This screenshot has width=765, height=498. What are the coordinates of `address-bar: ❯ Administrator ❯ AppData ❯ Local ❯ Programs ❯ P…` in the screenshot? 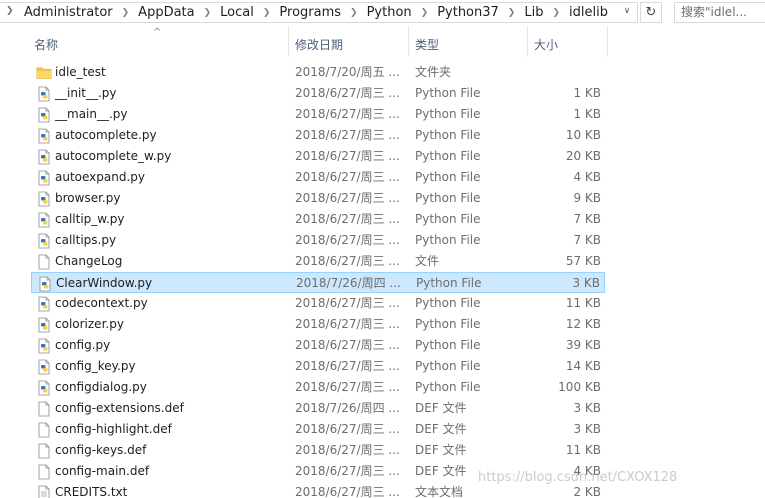 It's located at (319, 12).